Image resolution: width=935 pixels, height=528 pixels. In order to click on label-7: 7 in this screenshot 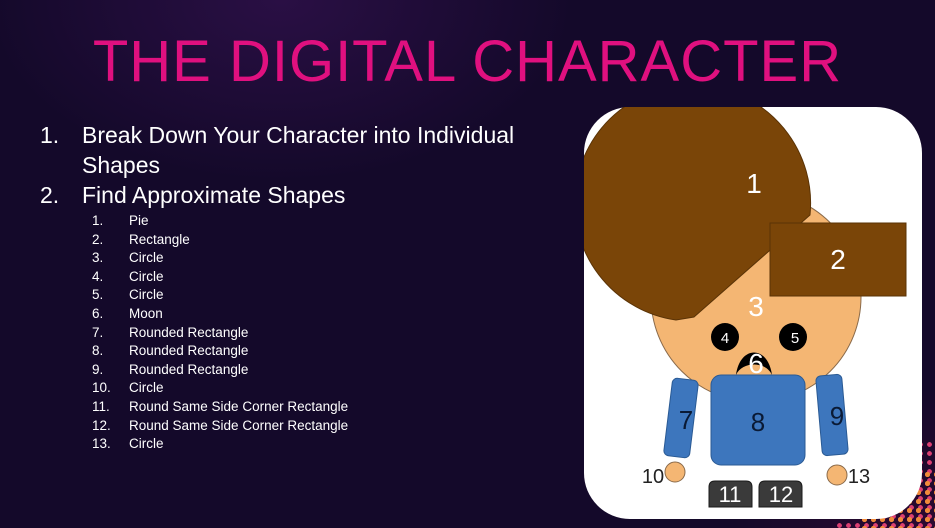, I will do `click(686, 420)`.